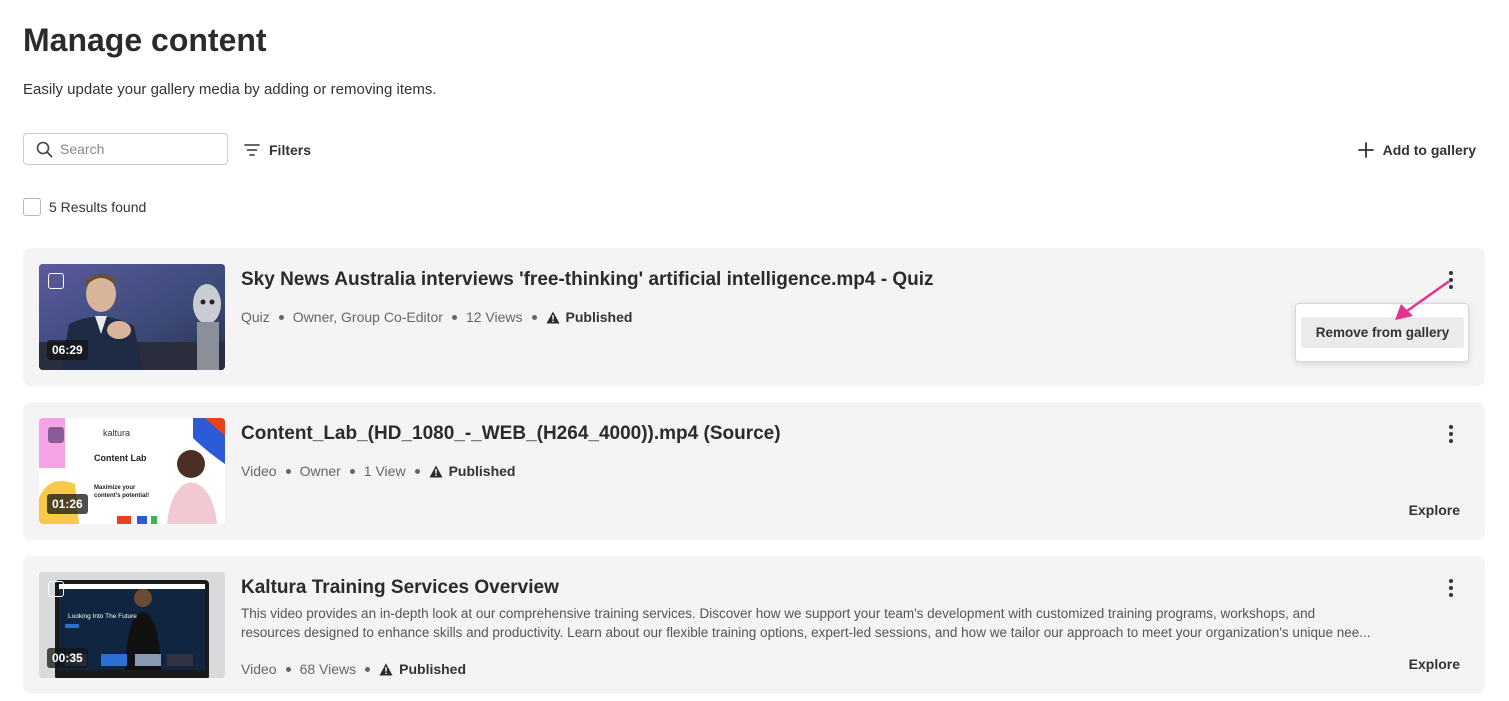  I want to click on entry-views: 12 Views, so click(494, 317).